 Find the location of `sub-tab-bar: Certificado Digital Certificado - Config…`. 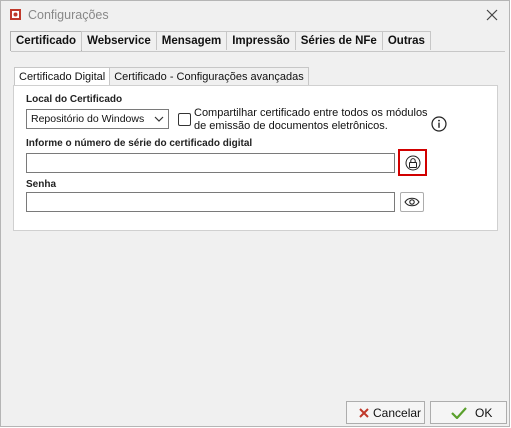

sub-tab-bar: Certificado Digital Certificado - Config… is located at coordinates (161, 76).